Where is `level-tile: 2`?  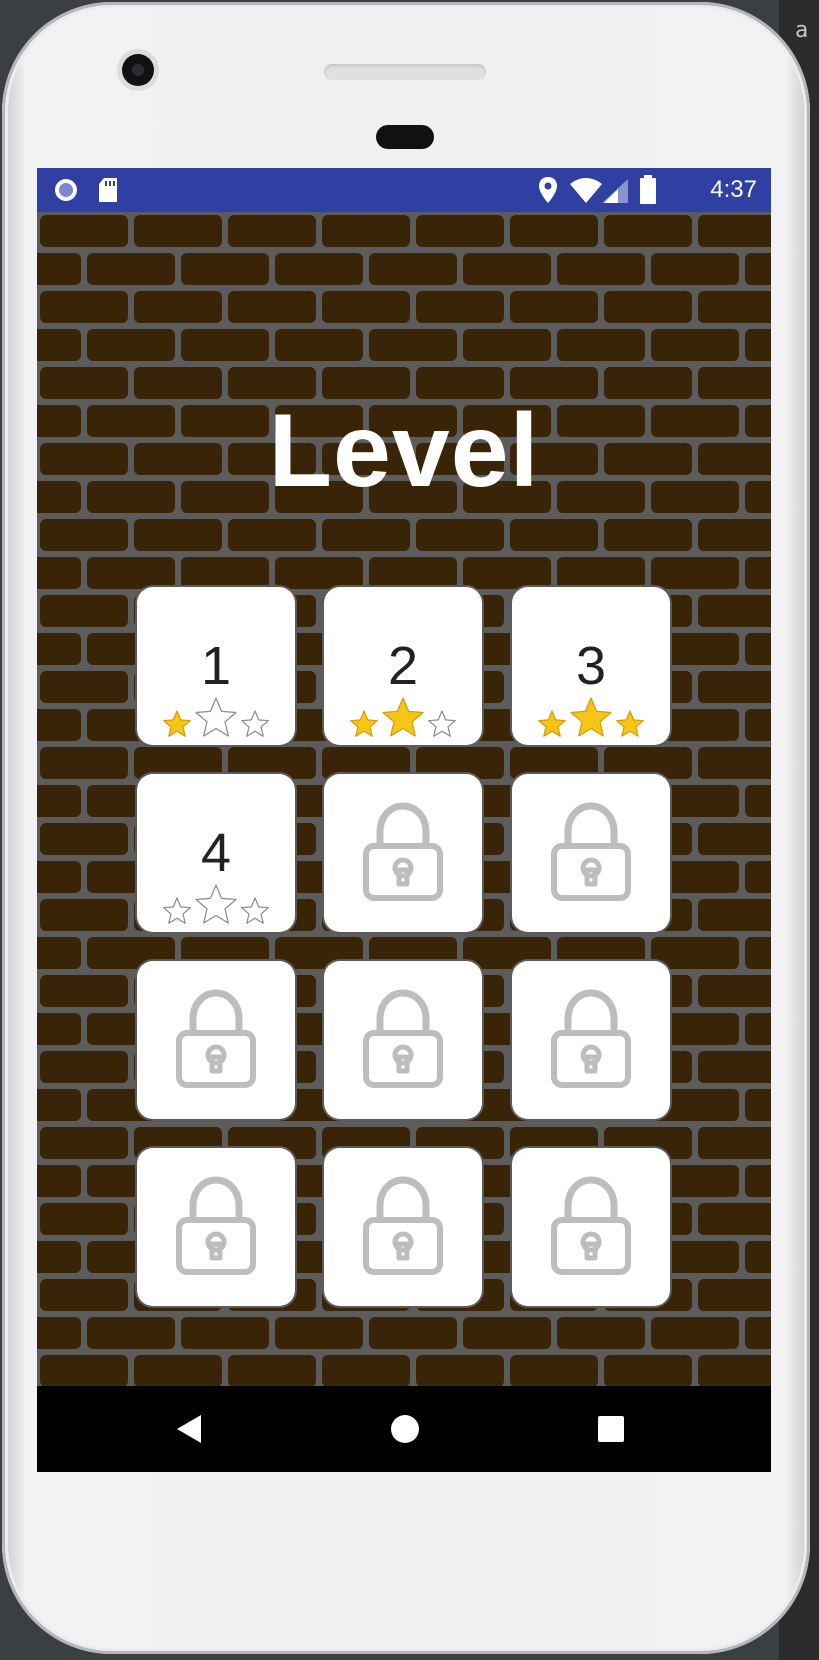
level-tile: 2 is located at coordinates (403, 666).